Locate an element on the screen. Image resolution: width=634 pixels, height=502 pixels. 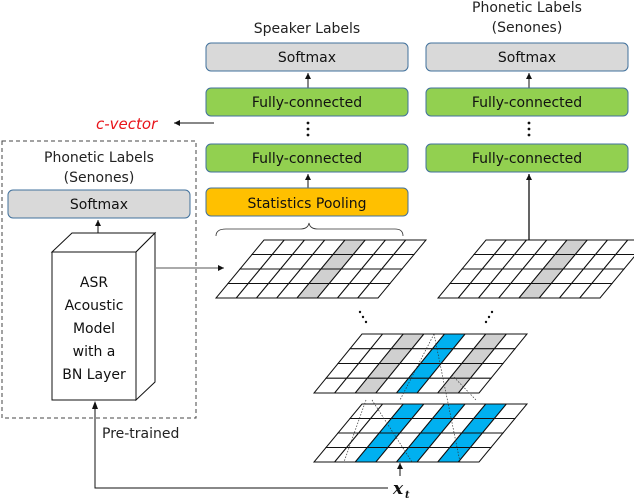
asr-line-3: Model is located at coordinates (94, 329).